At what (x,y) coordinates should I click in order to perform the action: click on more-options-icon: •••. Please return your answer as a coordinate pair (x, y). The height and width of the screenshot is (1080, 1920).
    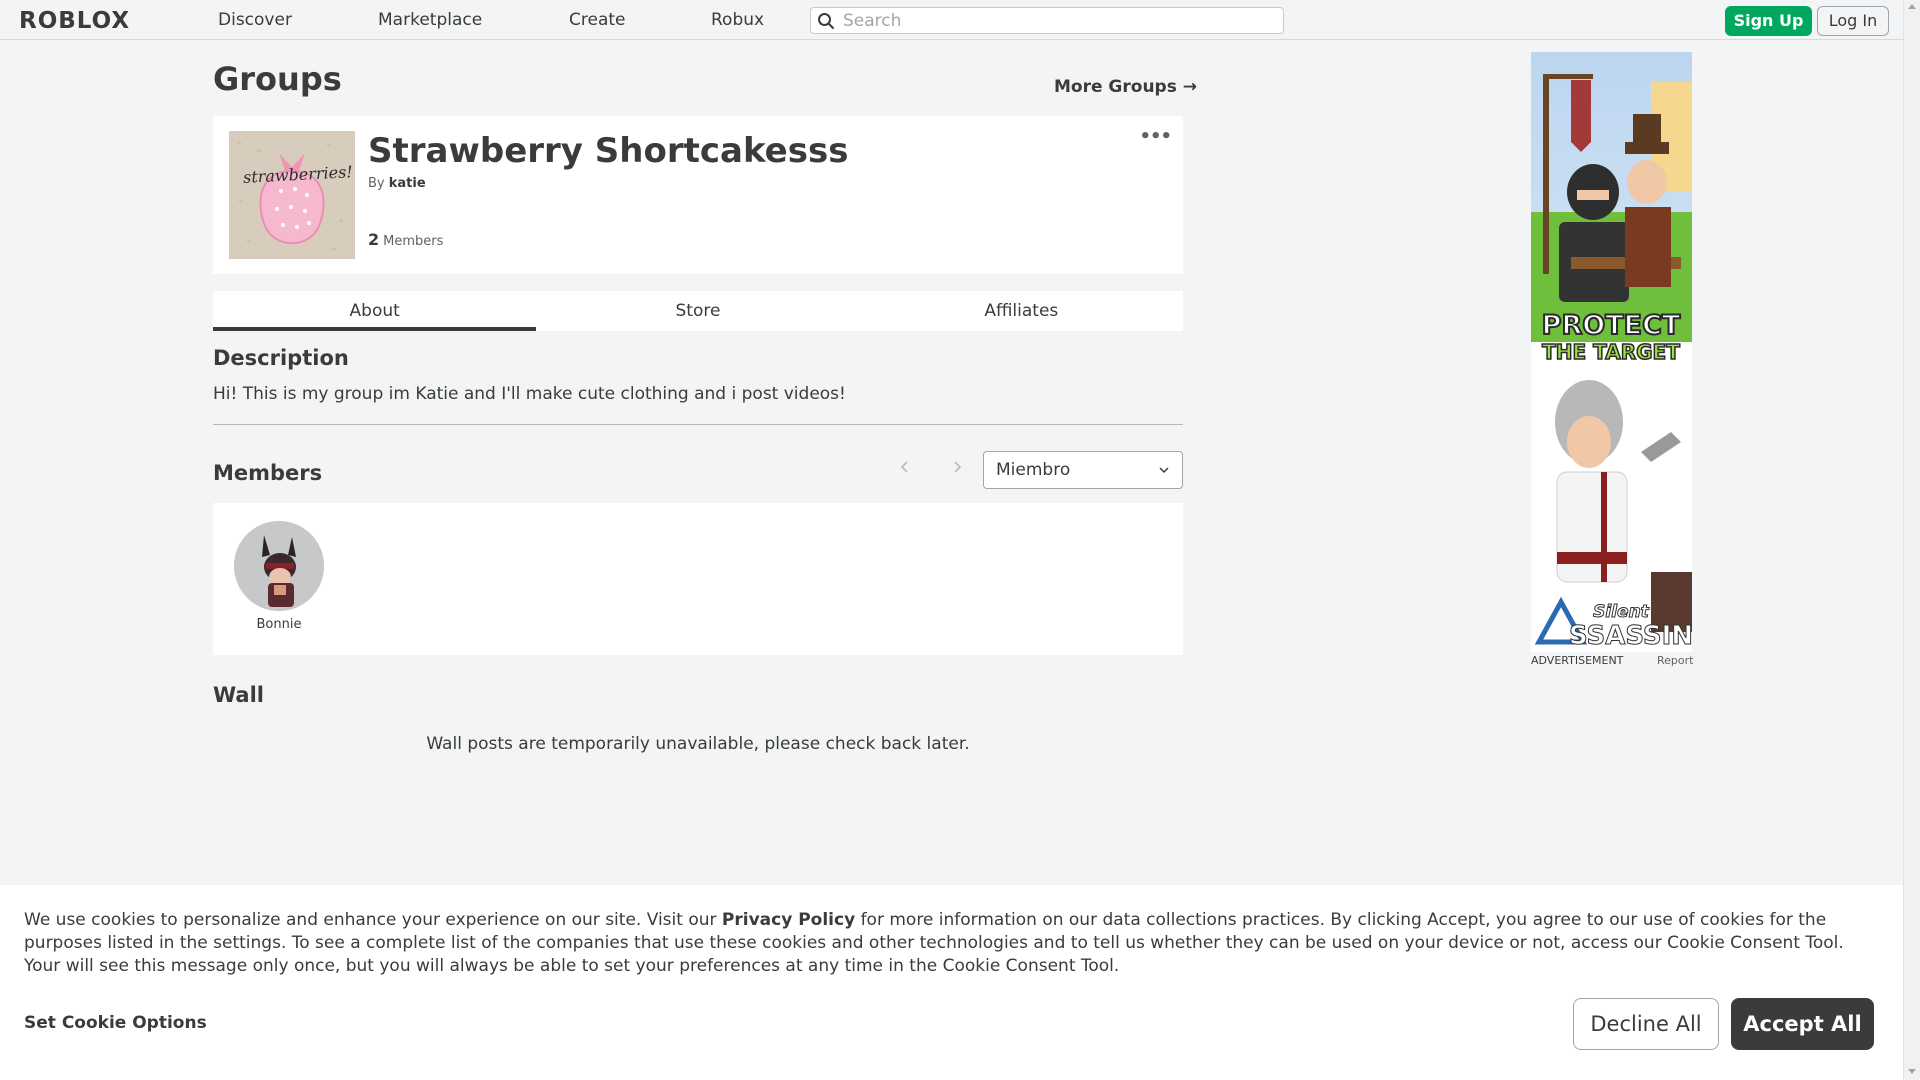
    Looking at the image, I should click on (1155, 136).